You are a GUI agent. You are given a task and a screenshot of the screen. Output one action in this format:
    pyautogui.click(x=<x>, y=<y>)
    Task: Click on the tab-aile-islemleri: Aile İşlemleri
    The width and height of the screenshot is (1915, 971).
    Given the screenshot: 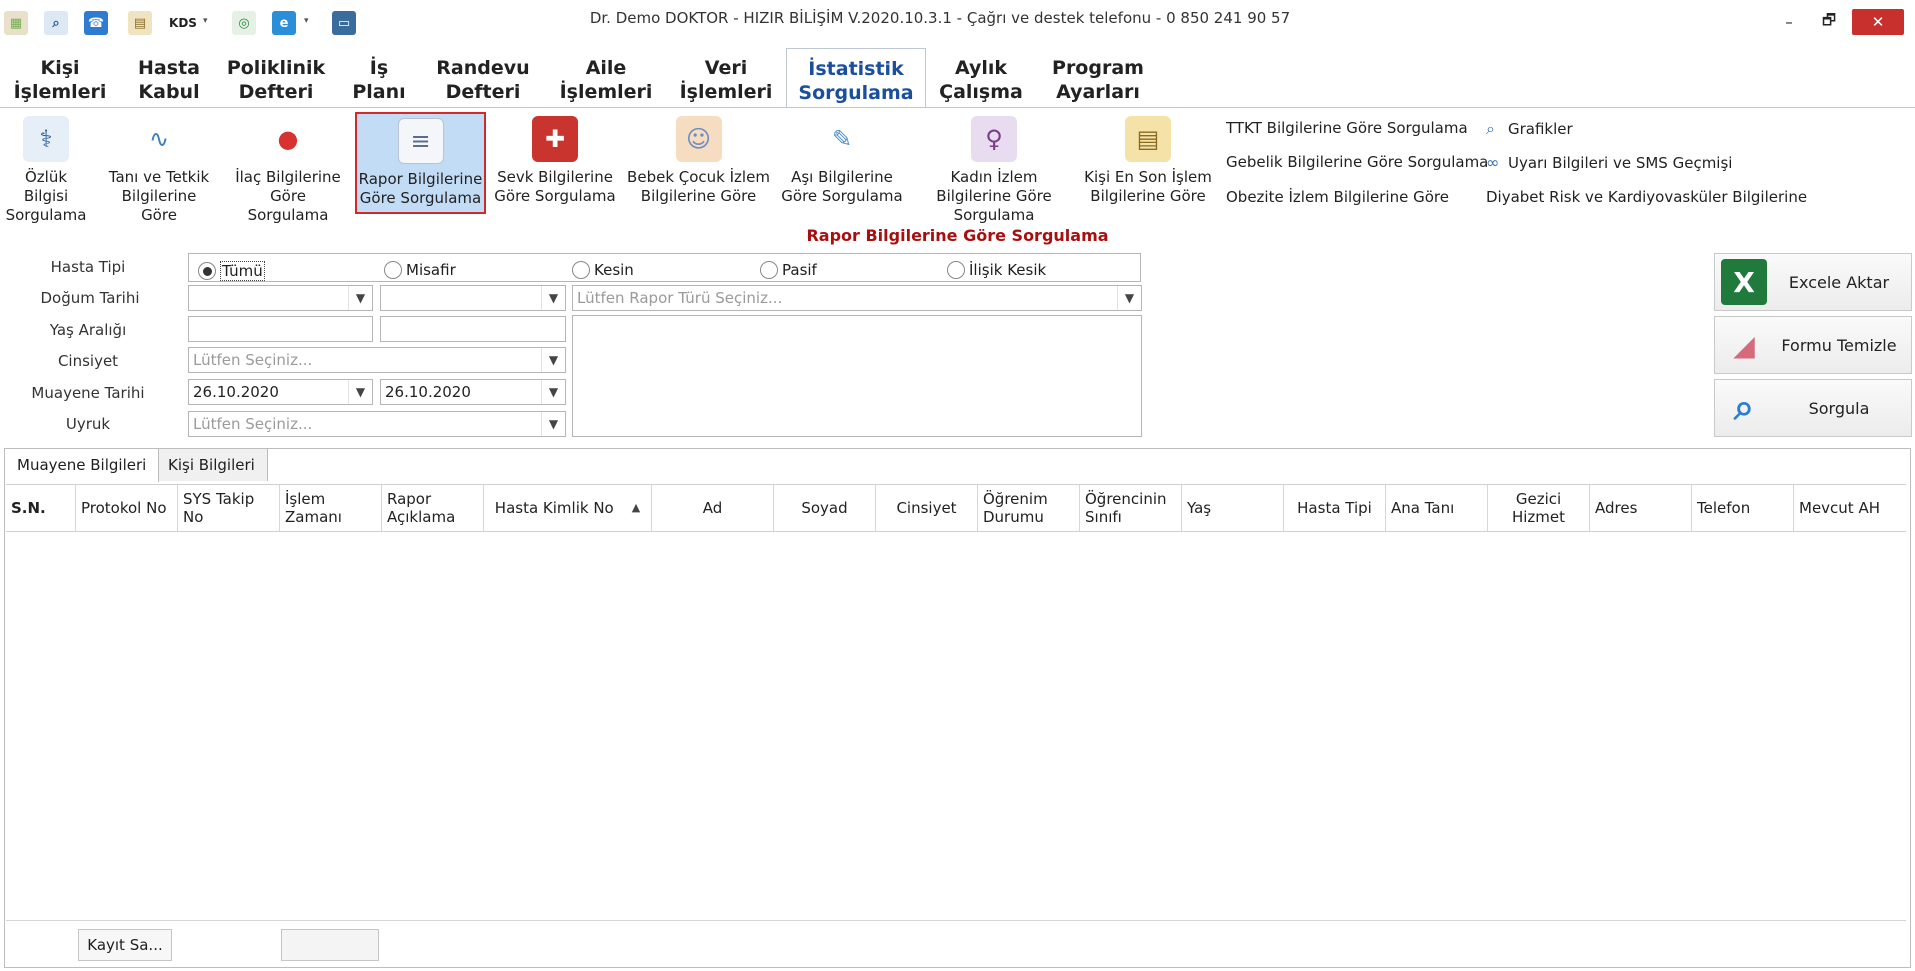 What is the action you would take?
    pyautogui.click(x=606, y=78)
    